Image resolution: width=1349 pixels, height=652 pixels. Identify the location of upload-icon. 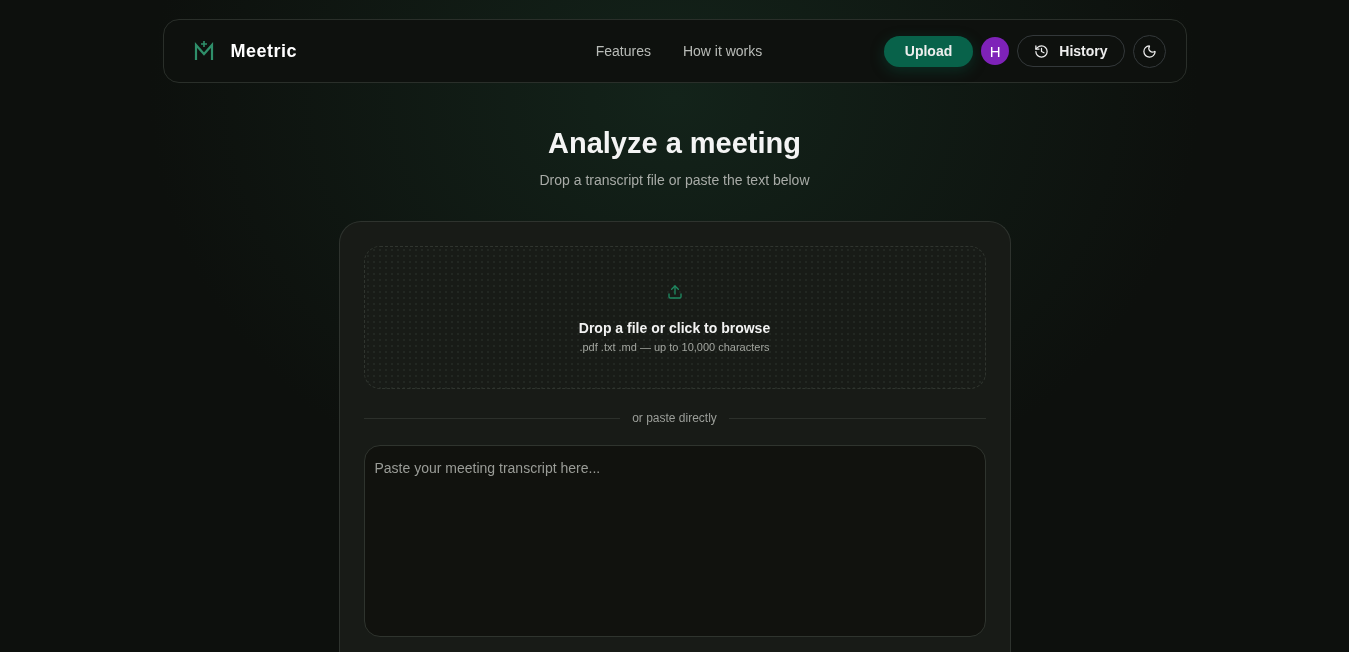
(674, 292).